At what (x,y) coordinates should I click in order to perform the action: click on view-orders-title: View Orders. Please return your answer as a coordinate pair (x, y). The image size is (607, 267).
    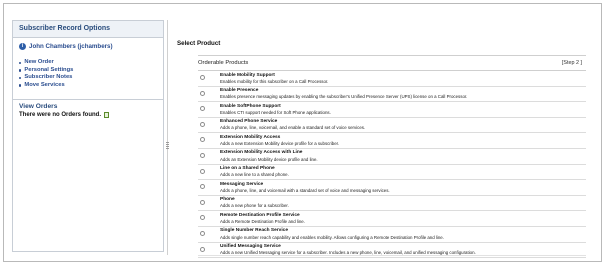
    Looking at the image, I should click on (38, 106).